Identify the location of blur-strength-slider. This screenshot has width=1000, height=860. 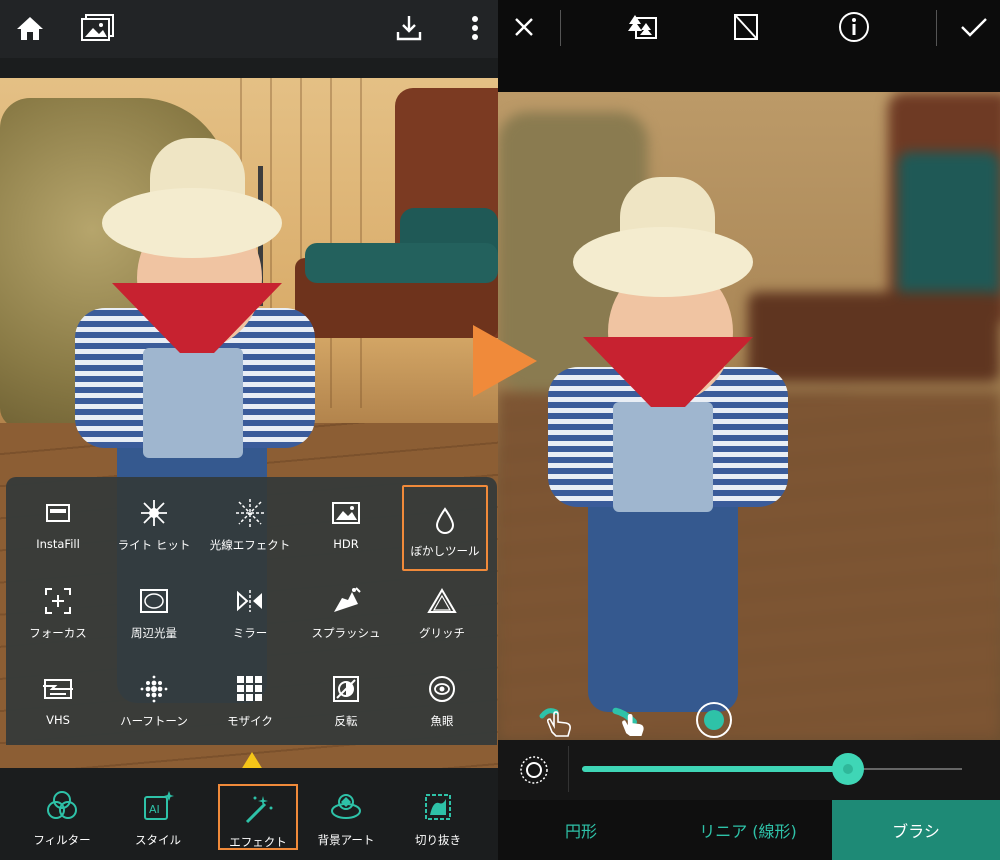
(749, 770).